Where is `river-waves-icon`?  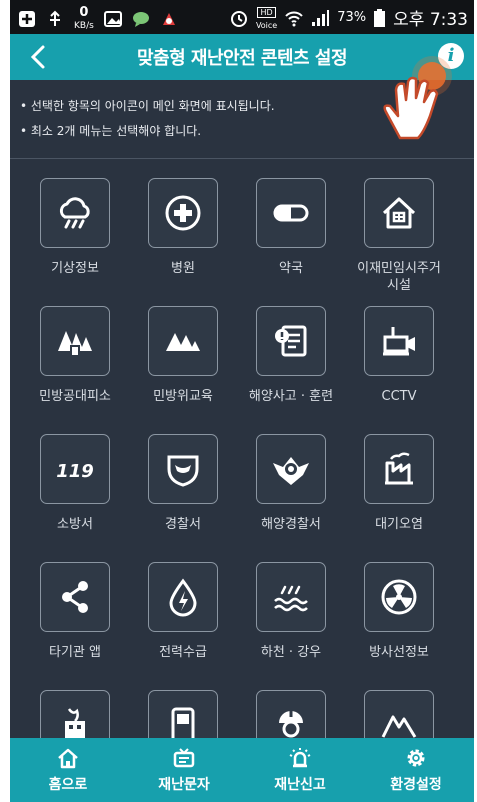 river-waves-icon is located at coordinates (291, 598).